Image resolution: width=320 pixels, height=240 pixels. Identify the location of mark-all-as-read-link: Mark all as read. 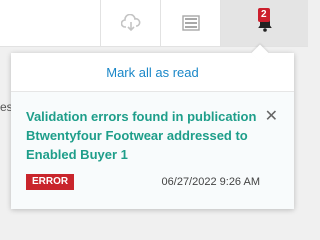
(152, 72).